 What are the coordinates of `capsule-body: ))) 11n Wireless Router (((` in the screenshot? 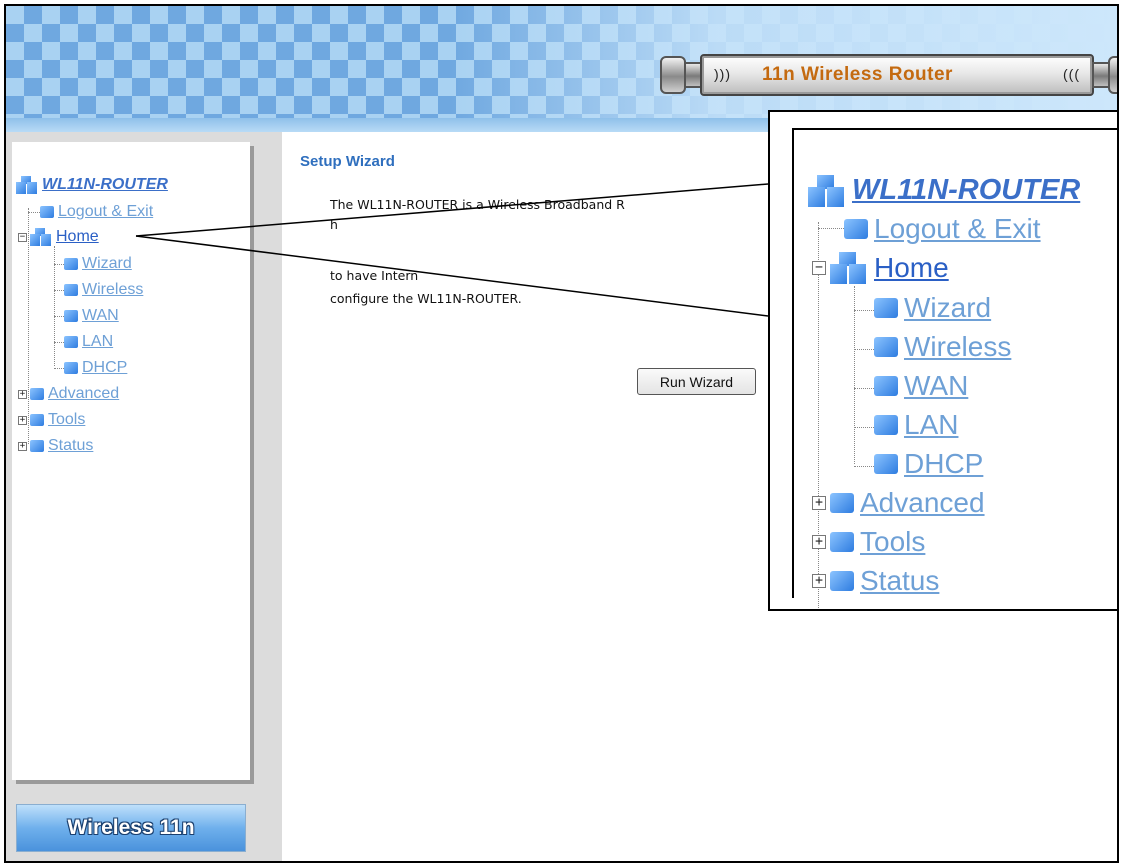 It's located at (897, 75).